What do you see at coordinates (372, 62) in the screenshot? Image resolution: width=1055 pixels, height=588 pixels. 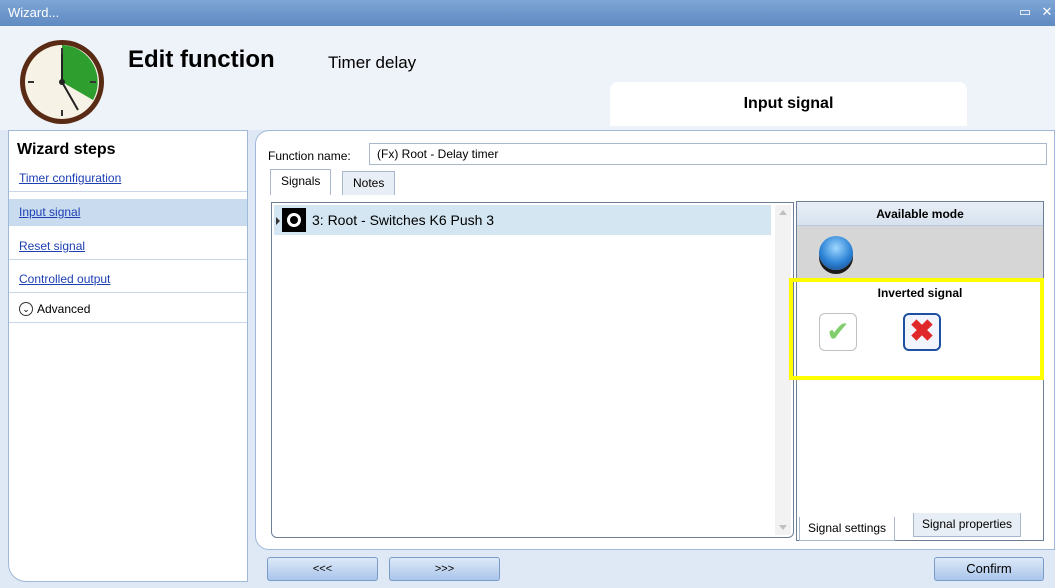 I see `page-subtitle: Timer delay` at bounding box center [372, 62].